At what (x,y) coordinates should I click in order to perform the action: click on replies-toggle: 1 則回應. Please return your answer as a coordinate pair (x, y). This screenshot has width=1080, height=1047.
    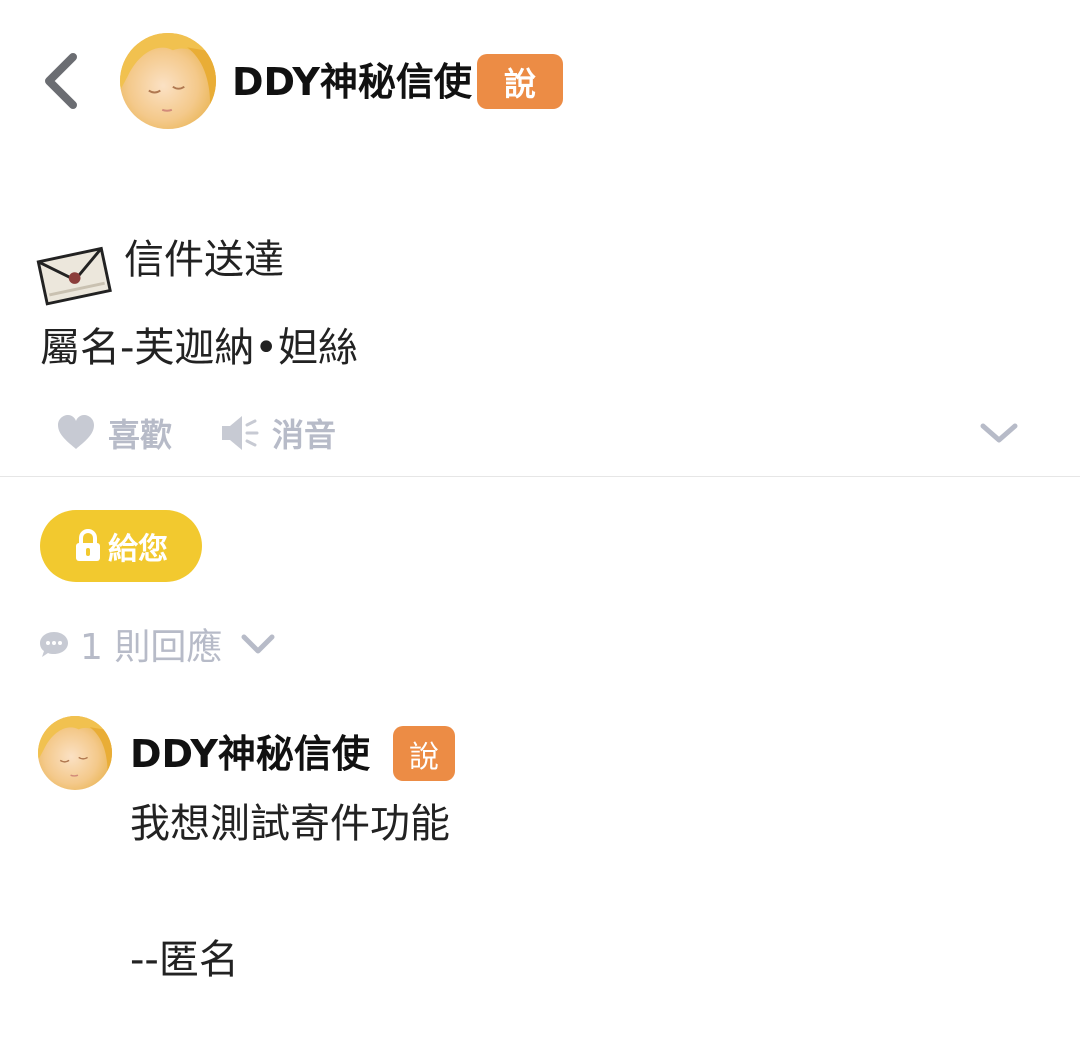
    Looking at the image, I should click on (157, 644).